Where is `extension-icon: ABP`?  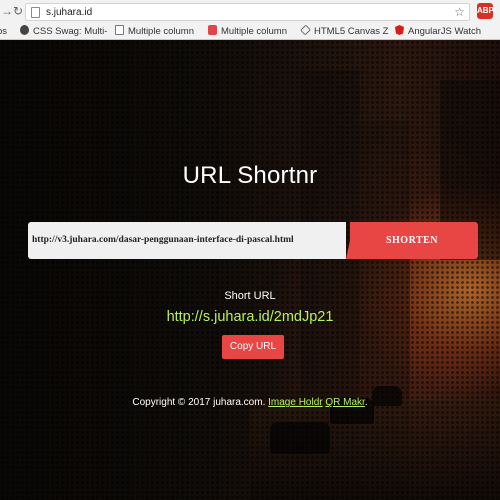
extension-icon: ABP is located at coordinates (485, 11).